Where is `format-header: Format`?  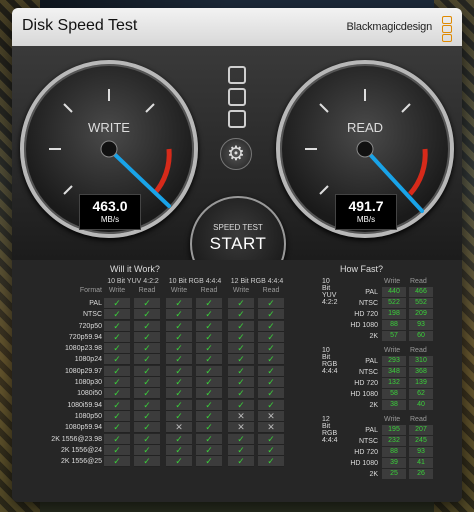 format-header: Format is located at coordinates (90, 290).